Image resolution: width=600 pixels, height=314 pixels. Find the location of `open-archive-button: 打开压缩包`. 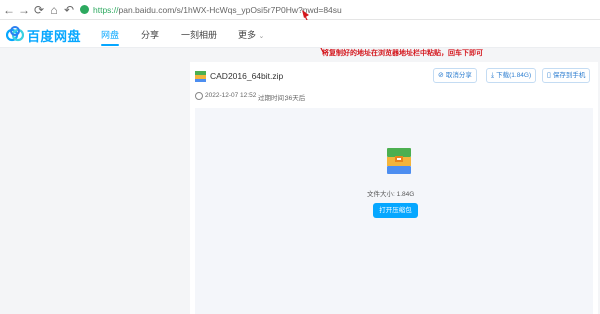

open-archive-button: 打开压缩包 is located at coordinates (395, 210).